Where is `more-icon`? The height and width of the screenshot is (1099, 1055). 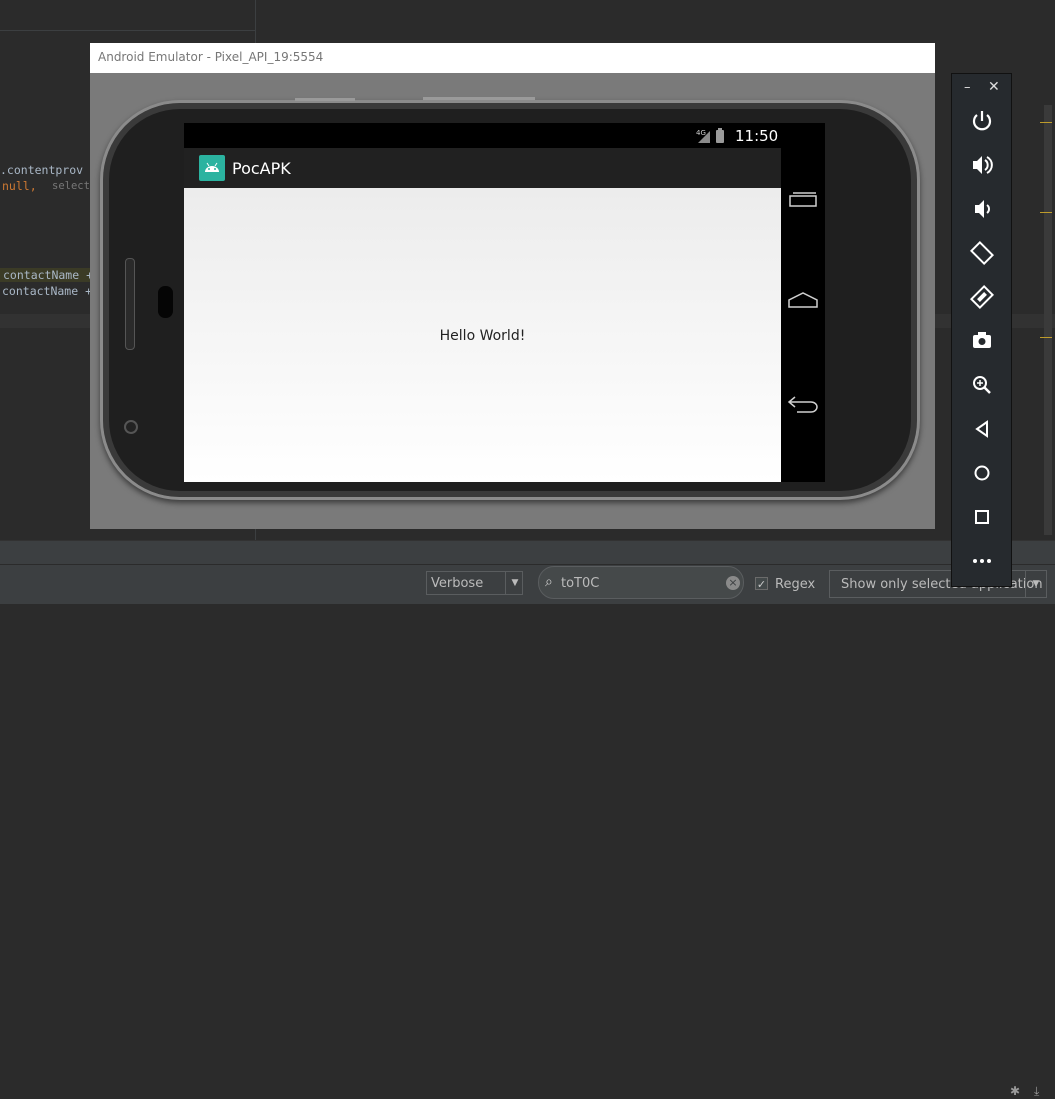 more-icon is located at coordinates (982, 561).